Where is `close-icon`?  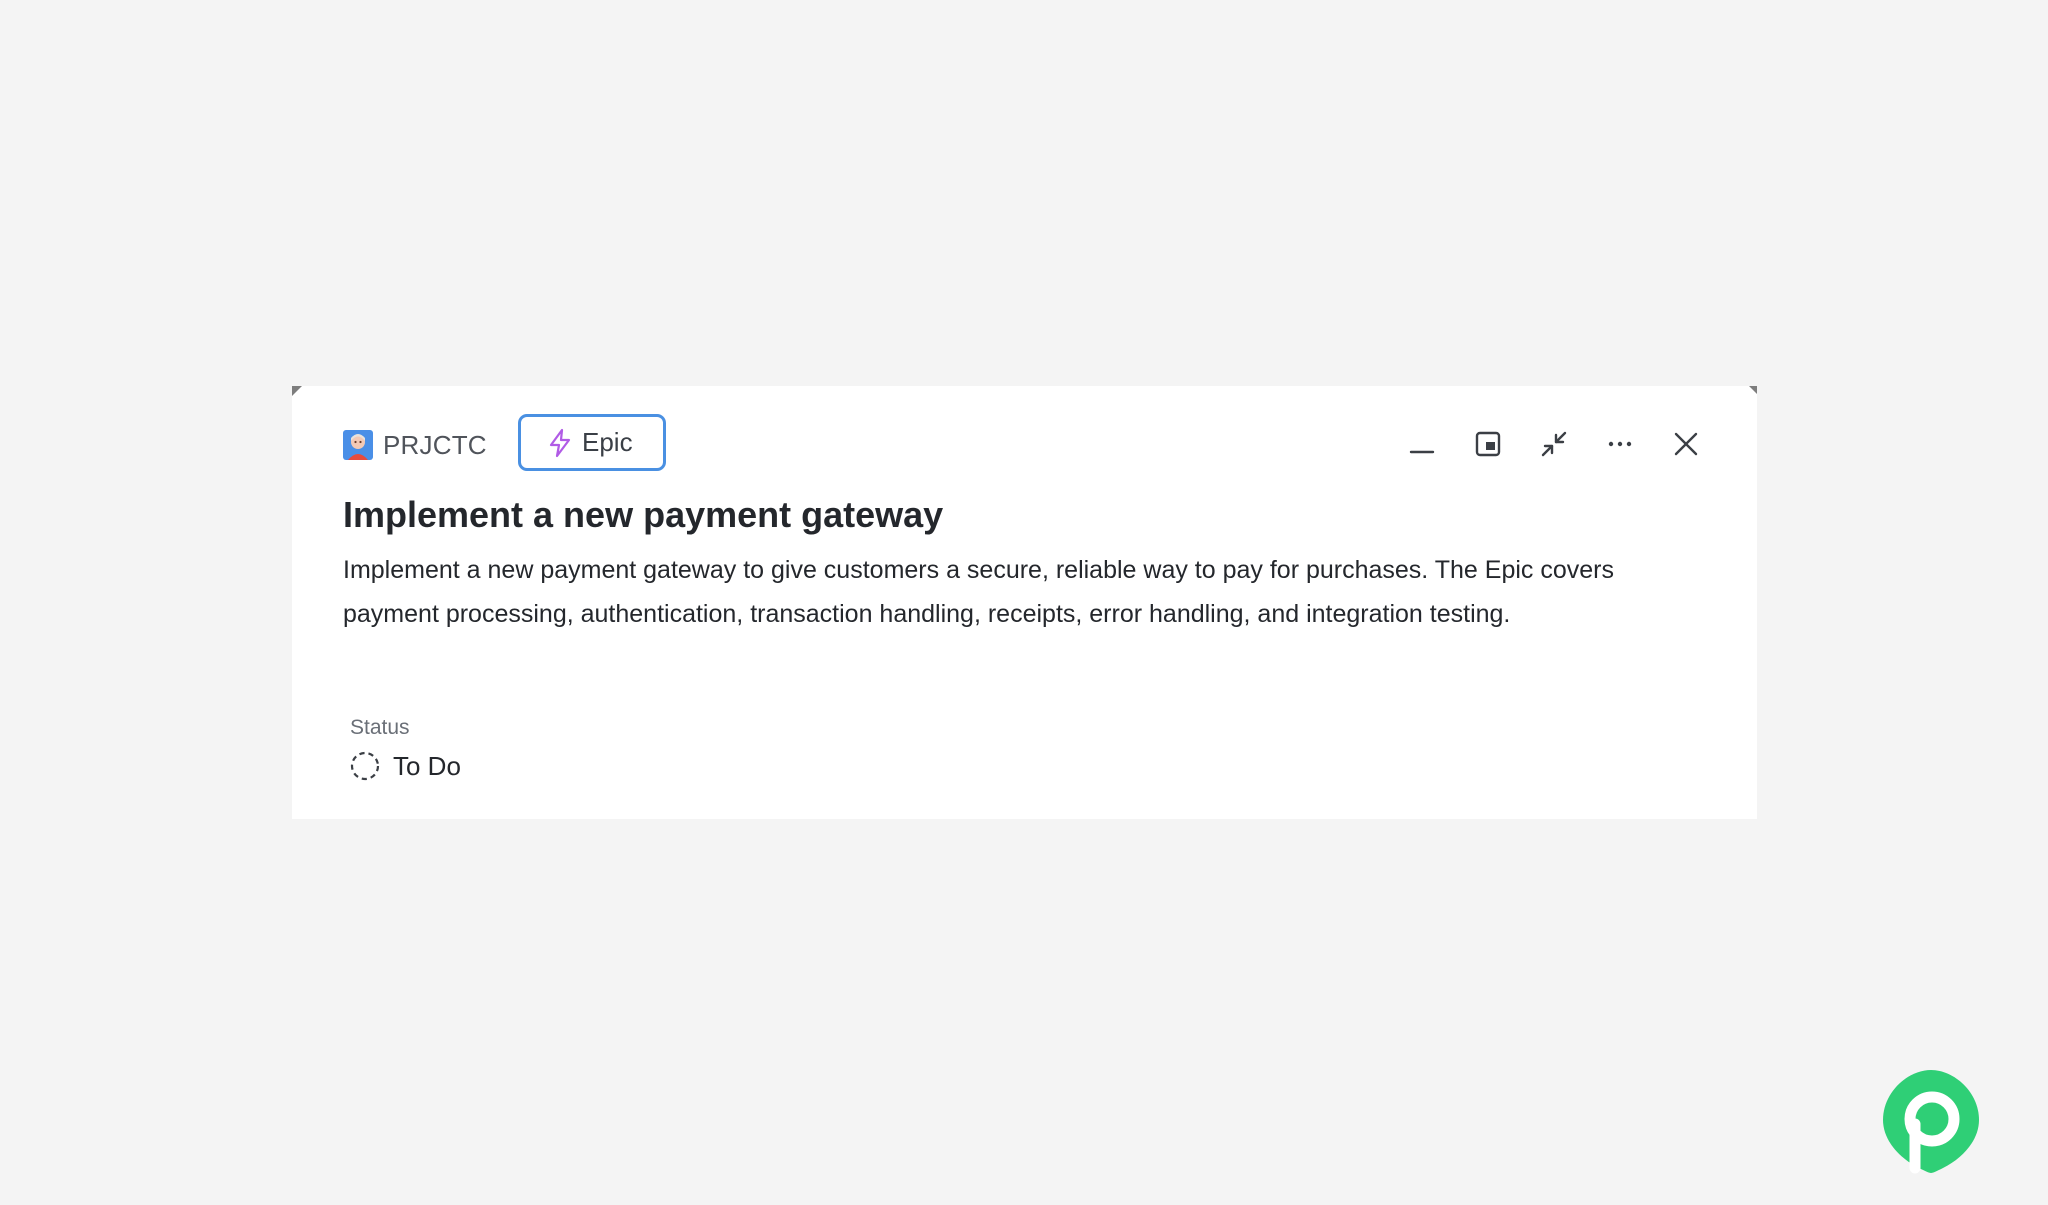 close-icon is located at coordinates (1686, 444).